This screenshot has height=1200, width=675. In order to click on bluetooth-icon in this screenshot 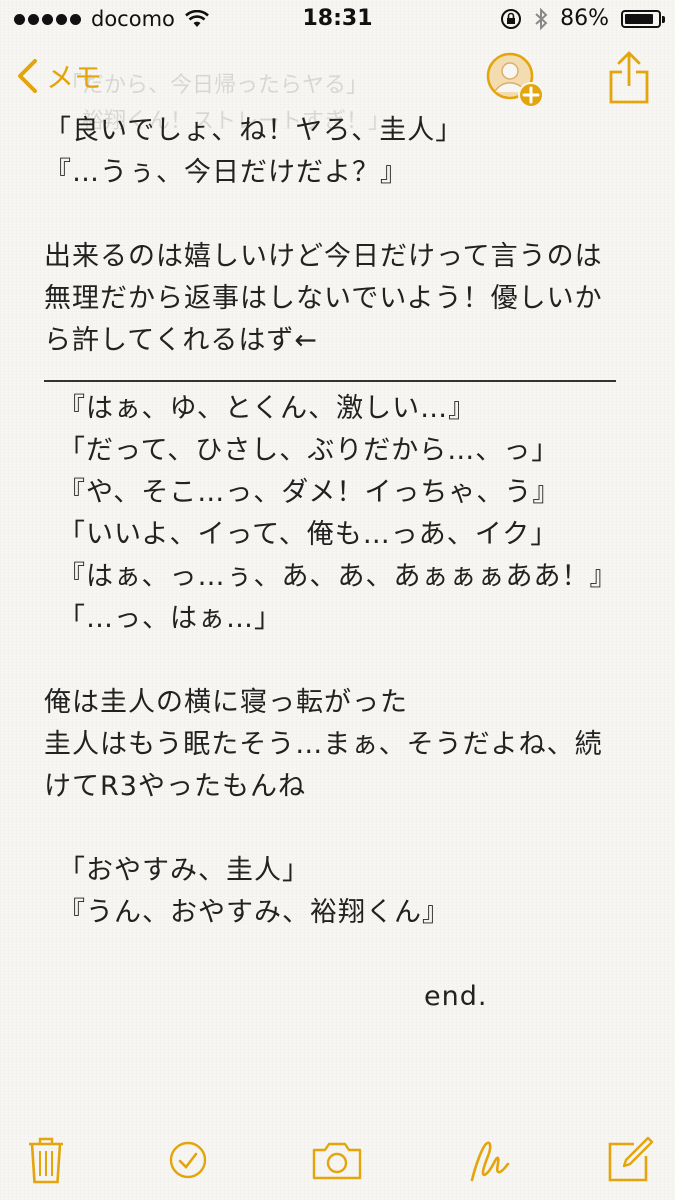, I will do `click(541, 18)`.